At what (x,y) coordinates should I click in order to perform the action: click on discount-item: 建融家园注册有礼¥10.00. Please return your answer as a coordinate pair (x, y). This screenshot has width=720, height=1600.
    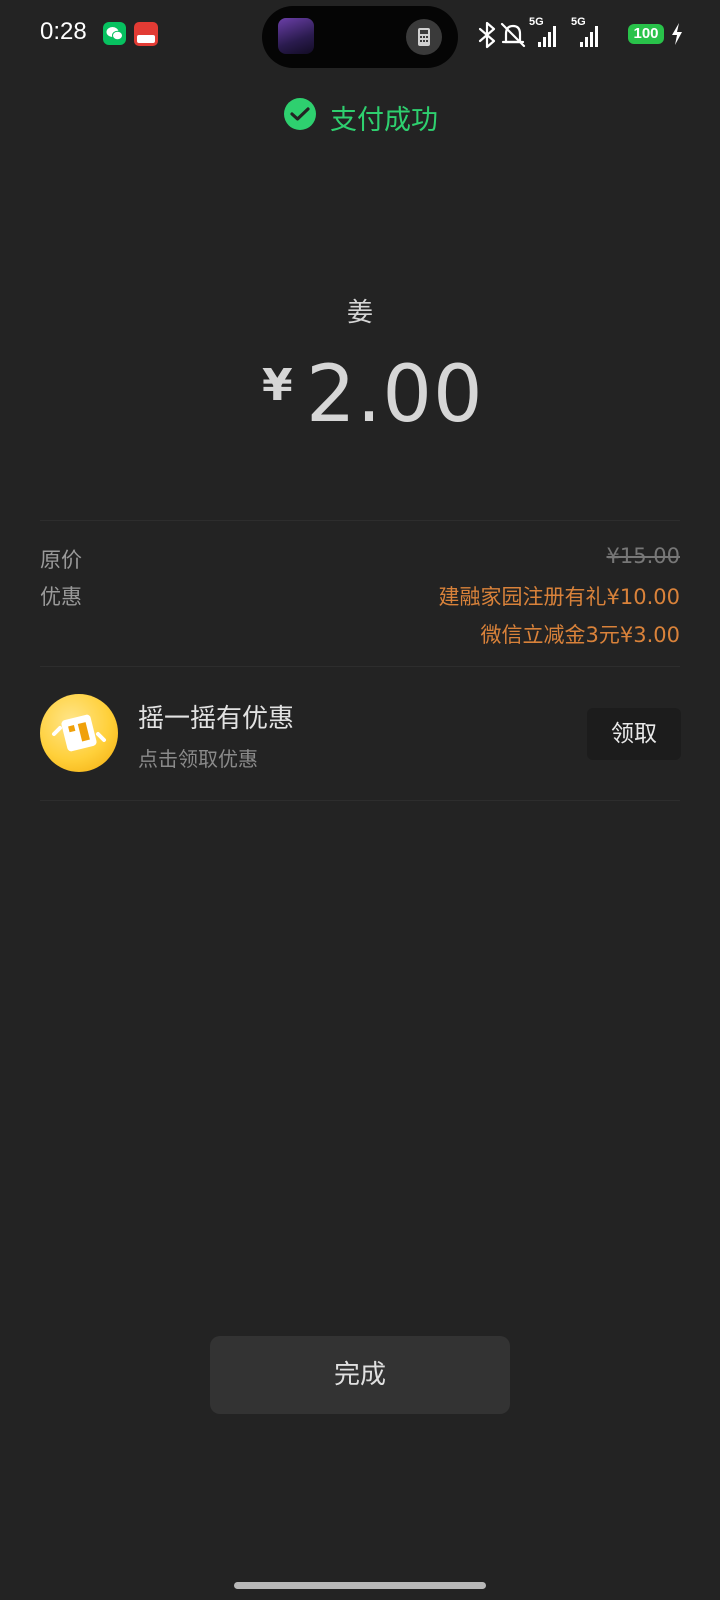
    Looking at the image, I should click on (559, 597).